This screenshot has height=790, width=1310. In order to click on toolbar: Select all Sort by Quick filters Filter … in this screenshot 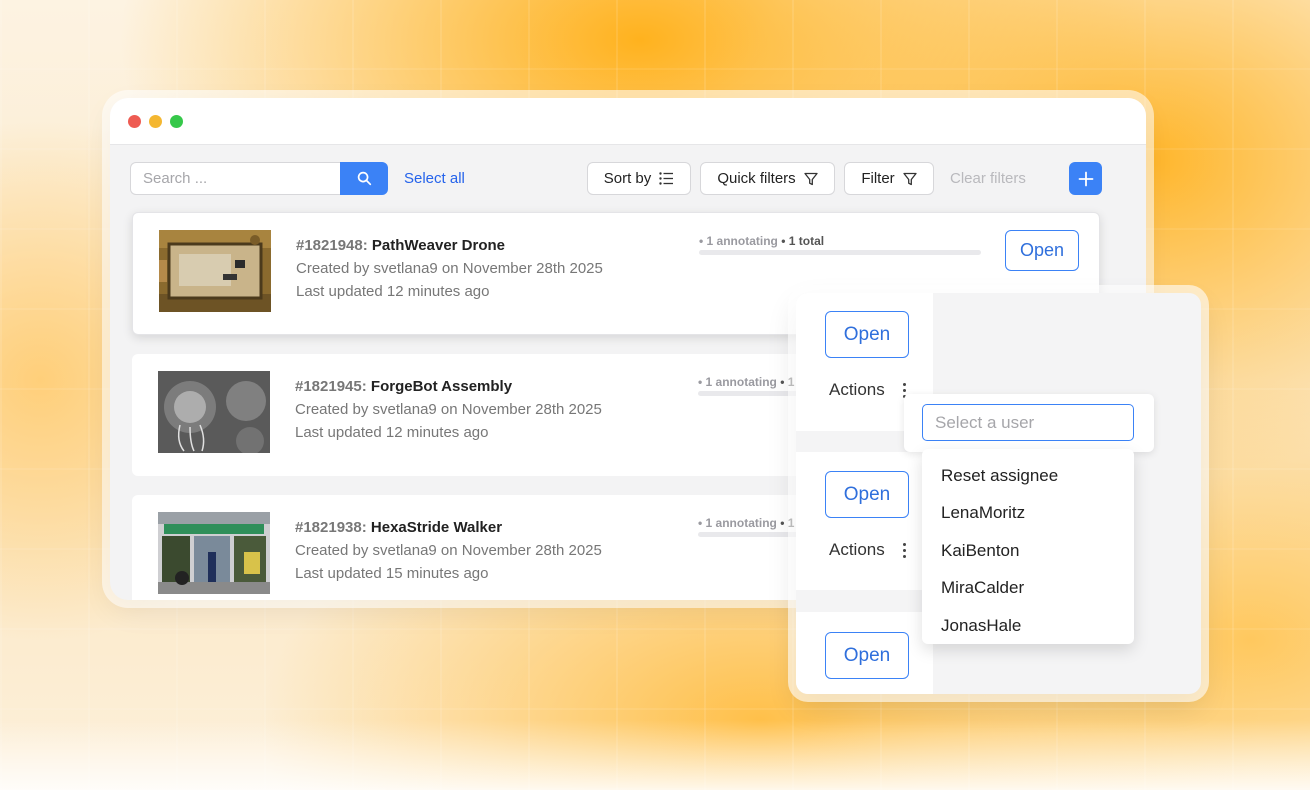, I will do `click(616, 179)`.